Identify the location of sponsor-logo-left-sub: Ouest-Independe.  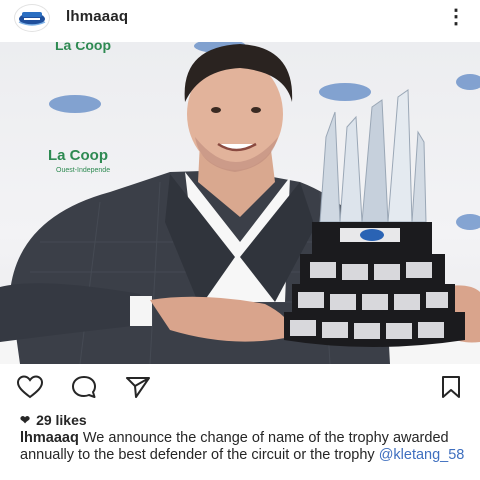
(83, 170).